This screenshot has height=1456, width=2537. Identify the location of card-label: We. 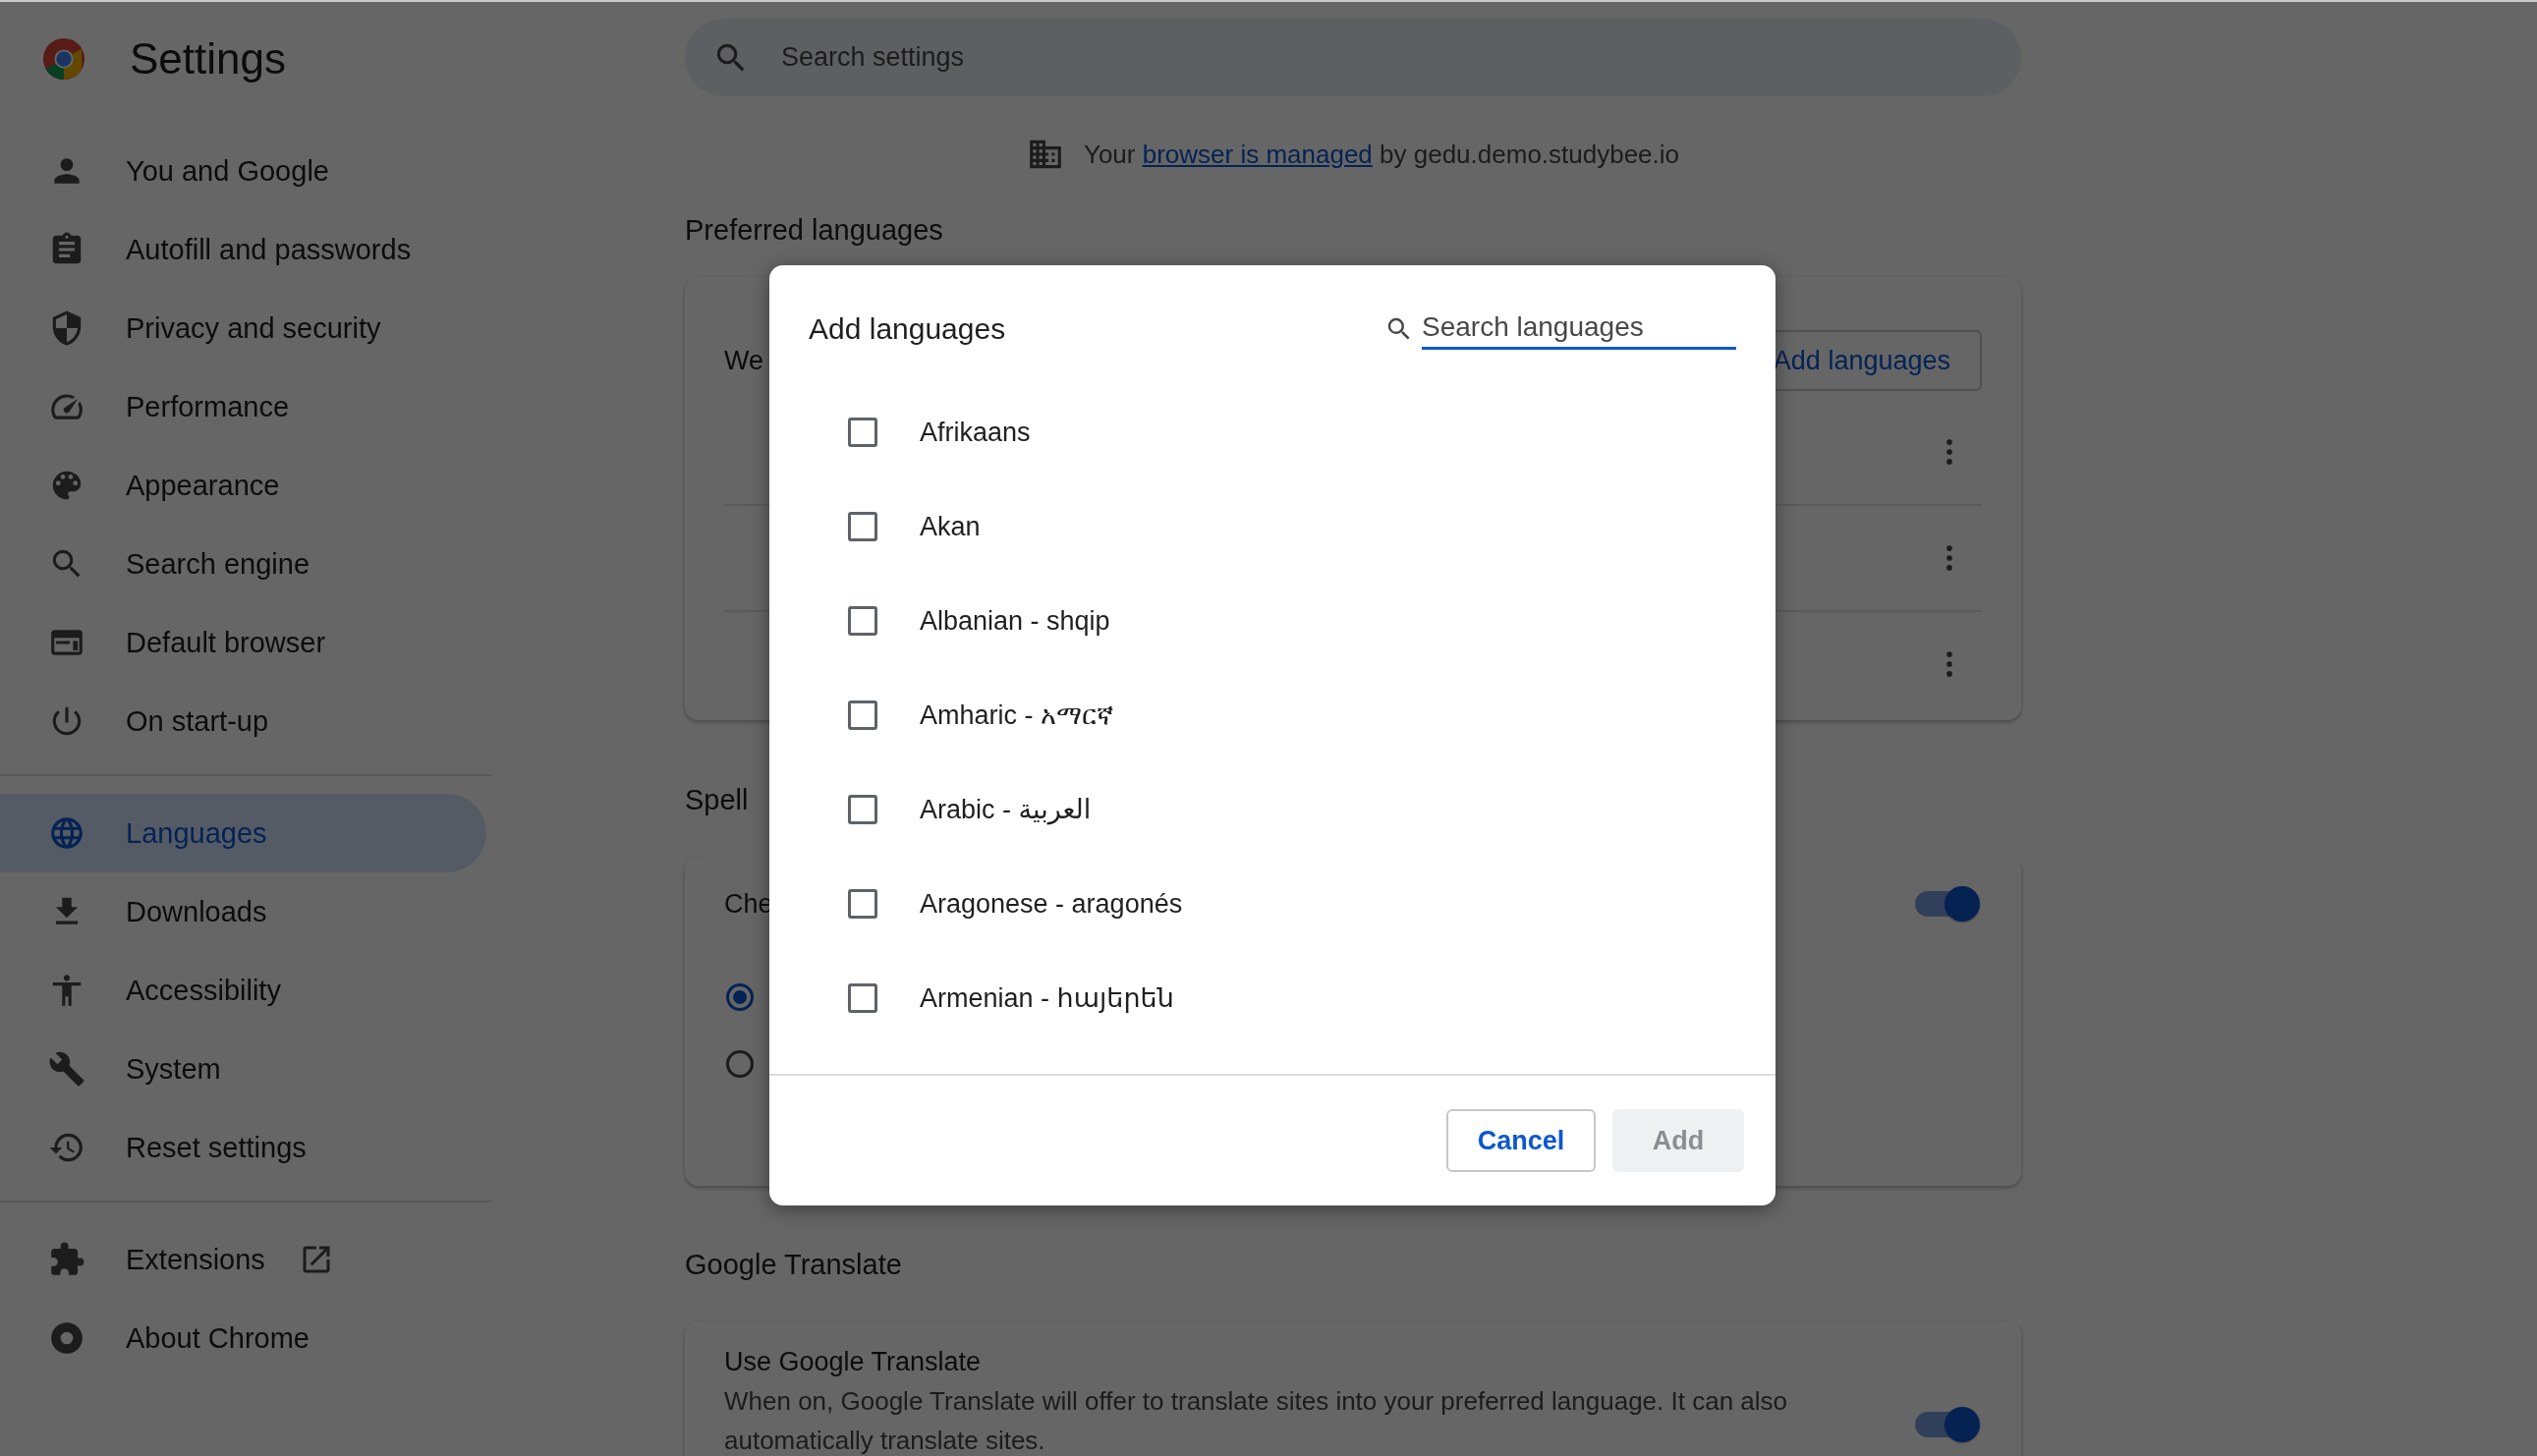
(743, 360).